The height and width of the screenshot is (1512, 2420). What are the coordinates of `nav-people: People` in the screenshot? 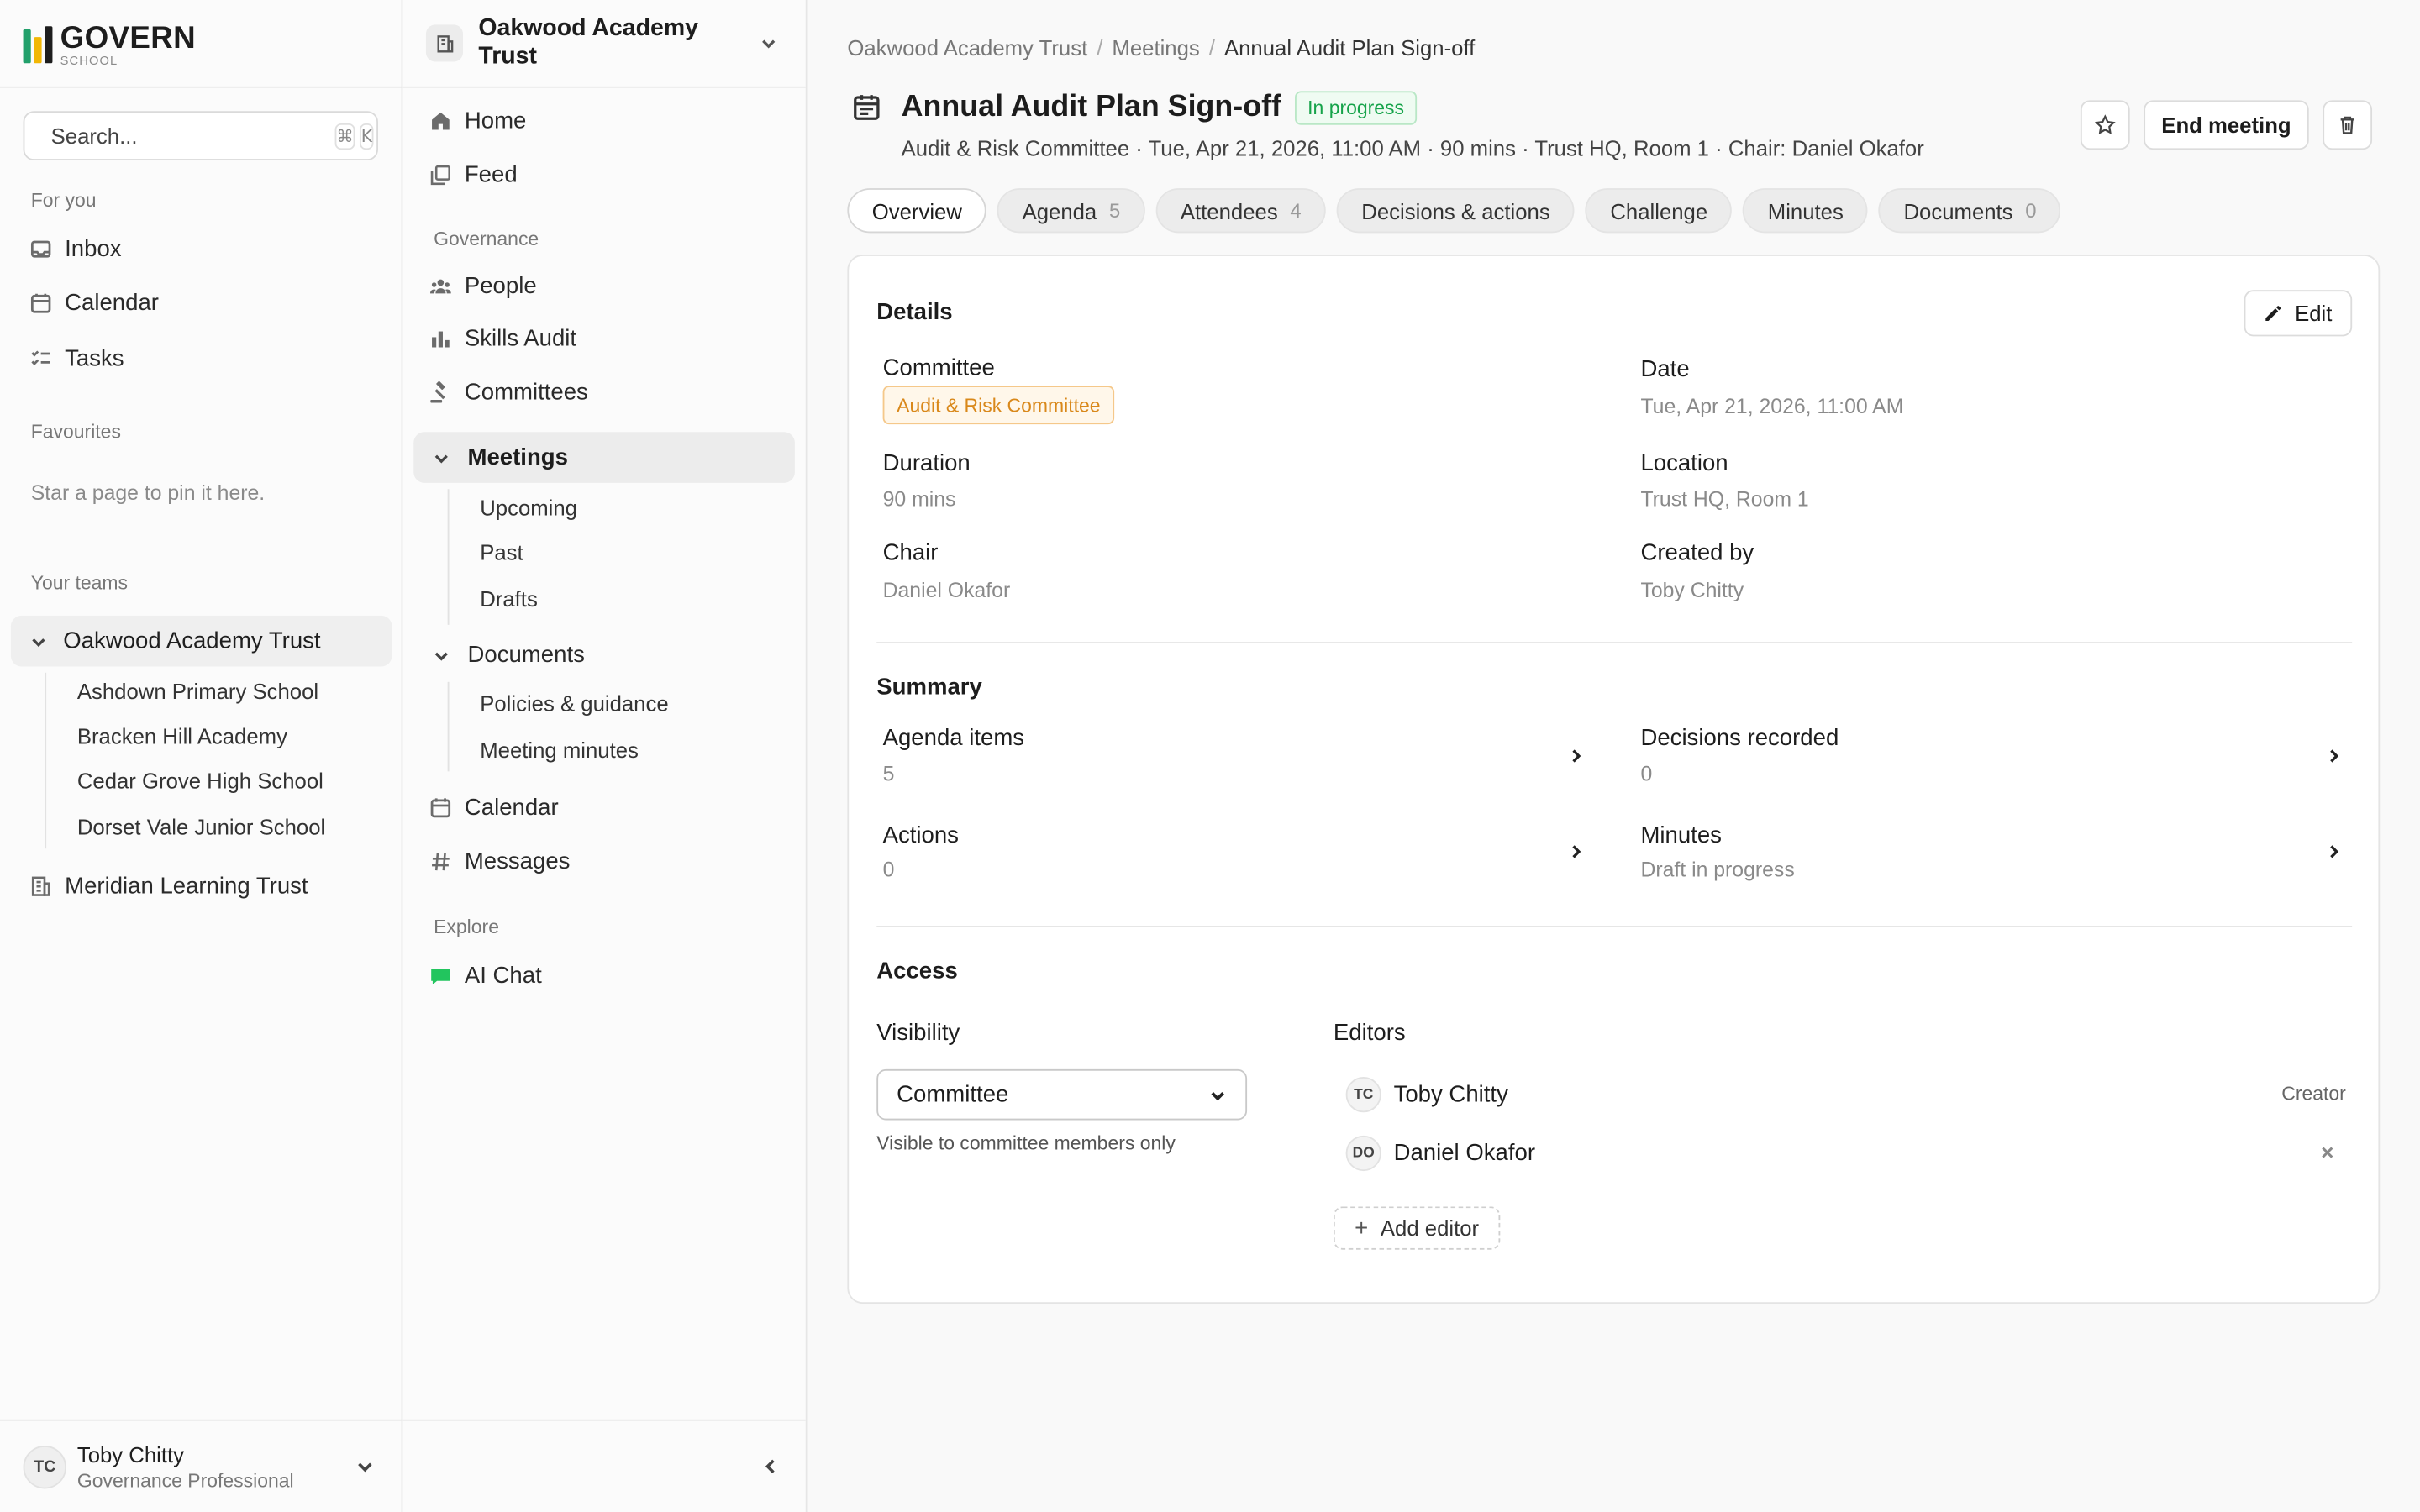 It's located at (483, 285).